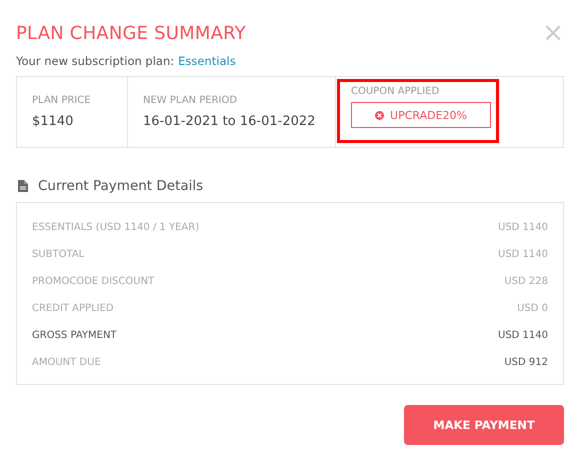  I want to click on row-value: USD 912, so click(526, 362).